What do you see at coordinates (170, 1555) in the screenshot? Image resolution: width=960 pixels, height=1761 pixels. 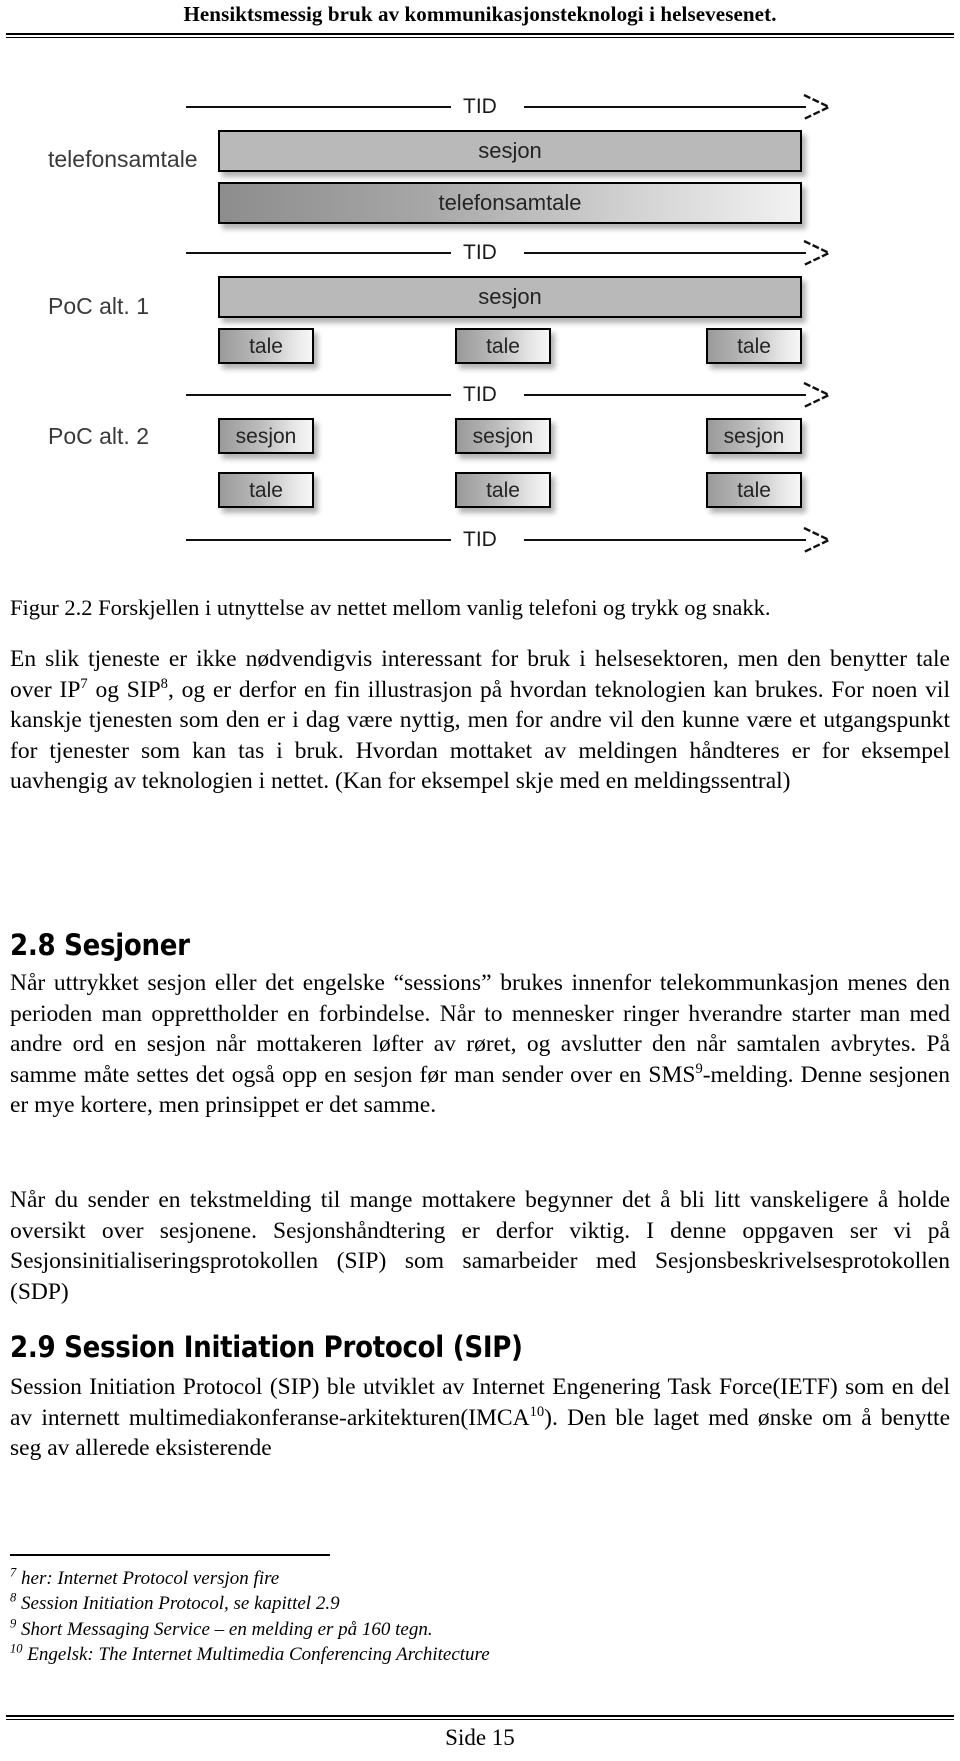 I see `footnote-separator-rule` at bounding box center [170, 1555].